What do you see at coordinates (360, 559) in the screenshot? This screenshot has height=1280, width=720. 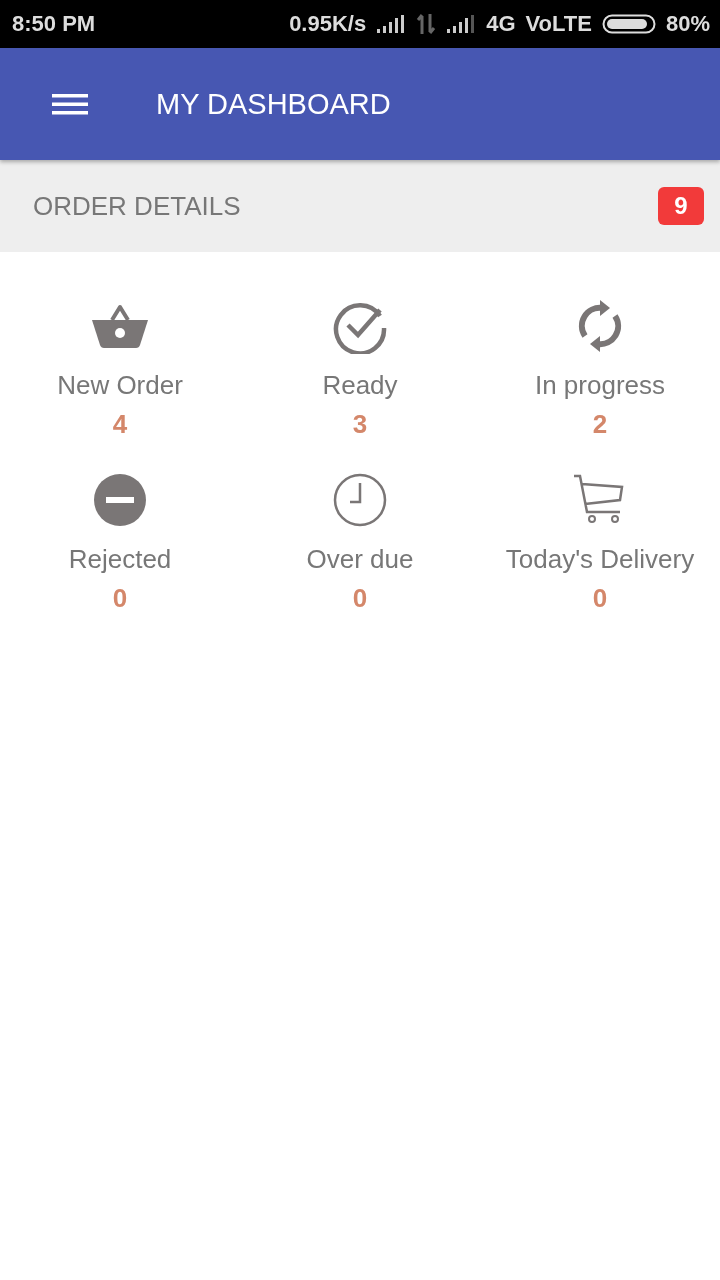 I see `tile-label: Over due` at bounding box center [360, 559].